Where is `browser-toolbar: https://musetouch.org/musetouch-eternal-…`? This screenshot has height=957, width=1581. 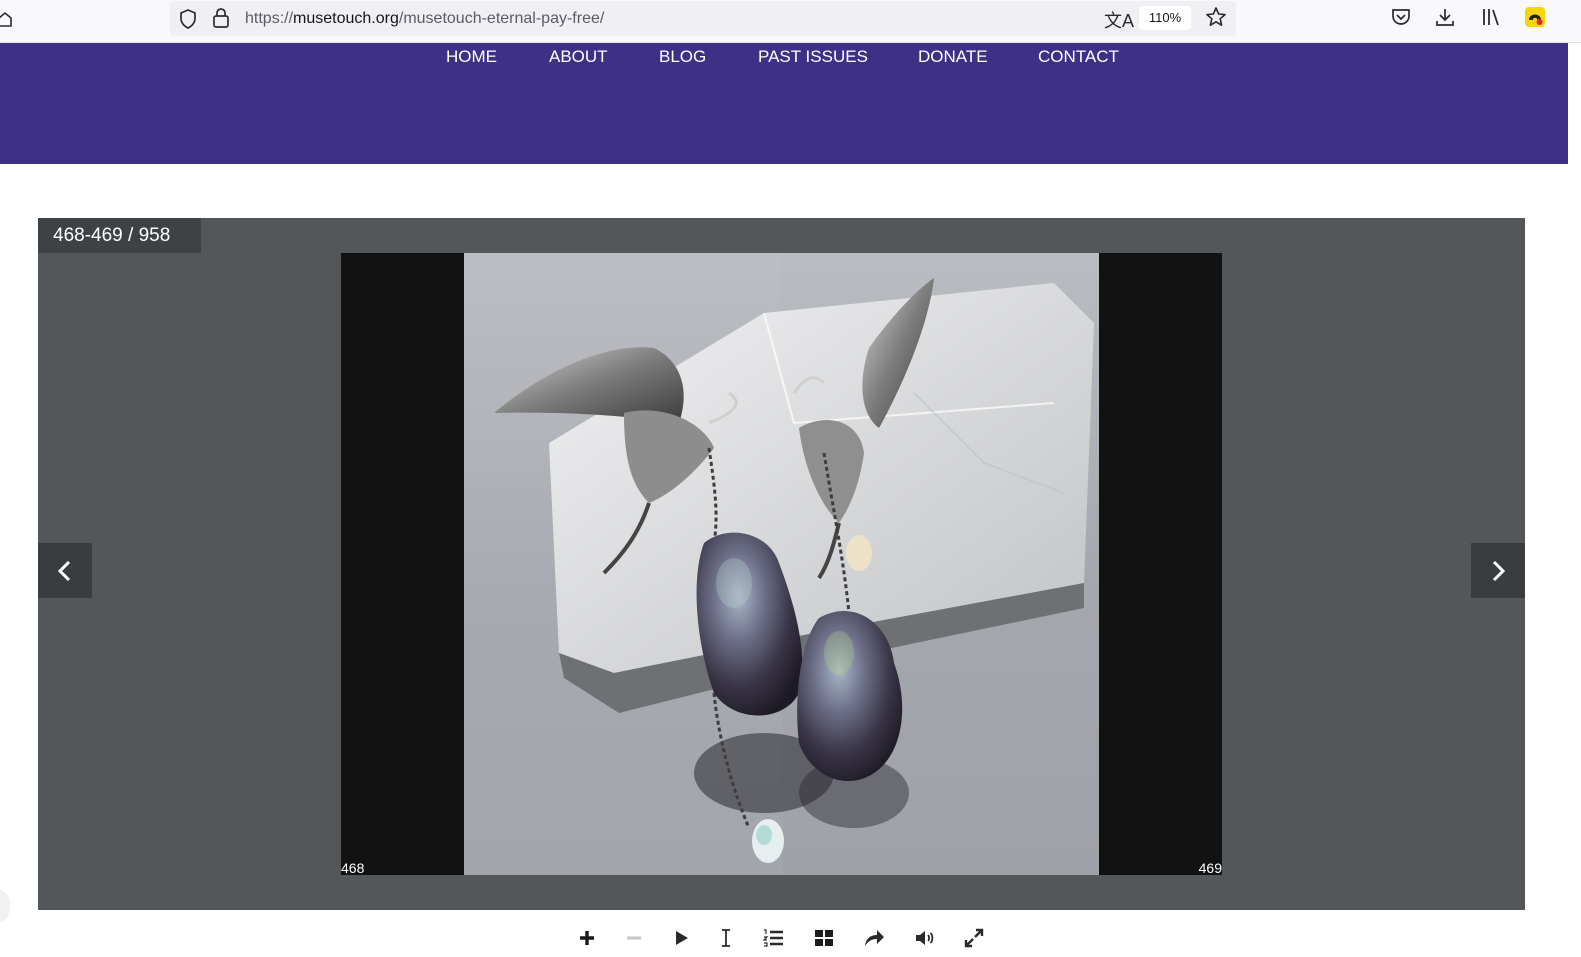
browser-toolbar: https://musetouch.org/musetouch-eternal-… is located at coordinates (790, 21).